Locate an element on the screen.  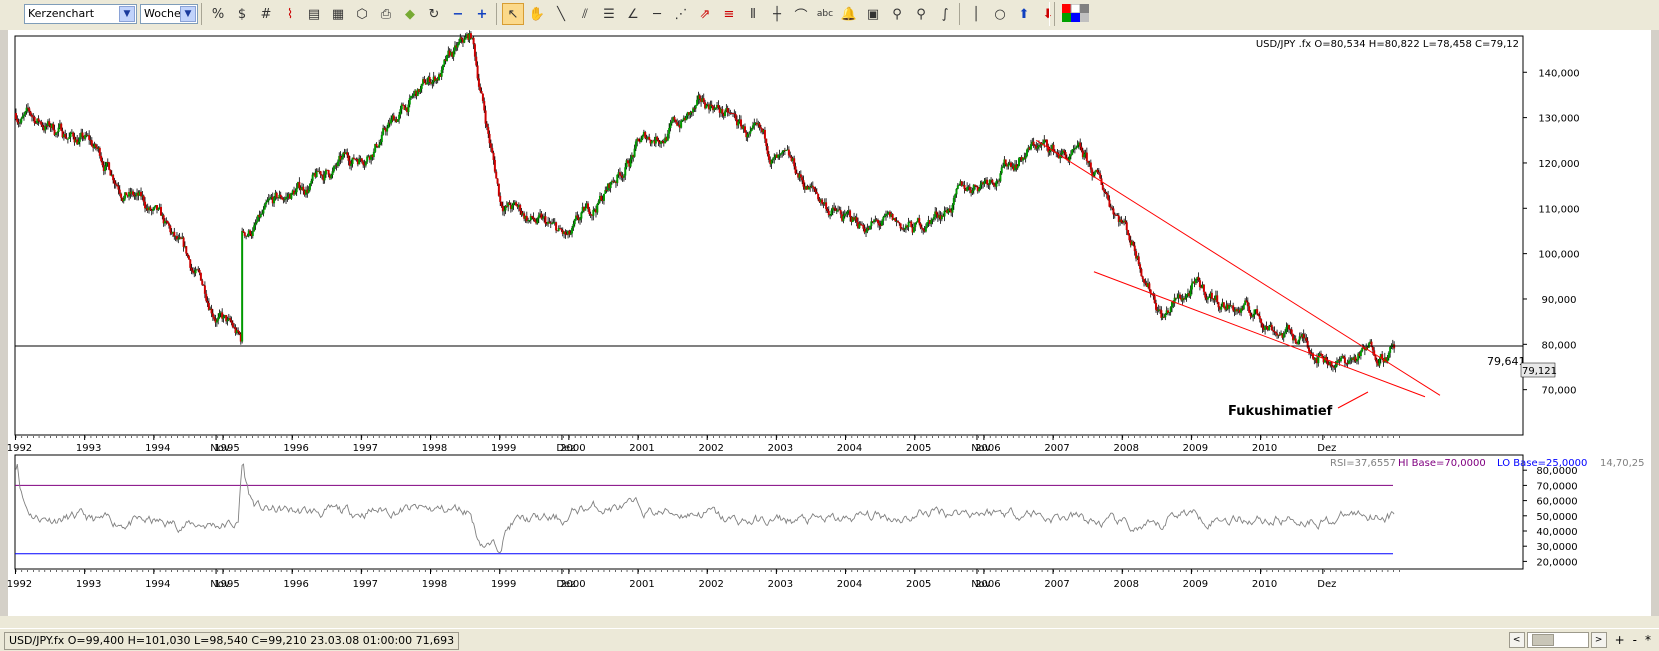
scroll-track is located at coordinates (1557, 640).